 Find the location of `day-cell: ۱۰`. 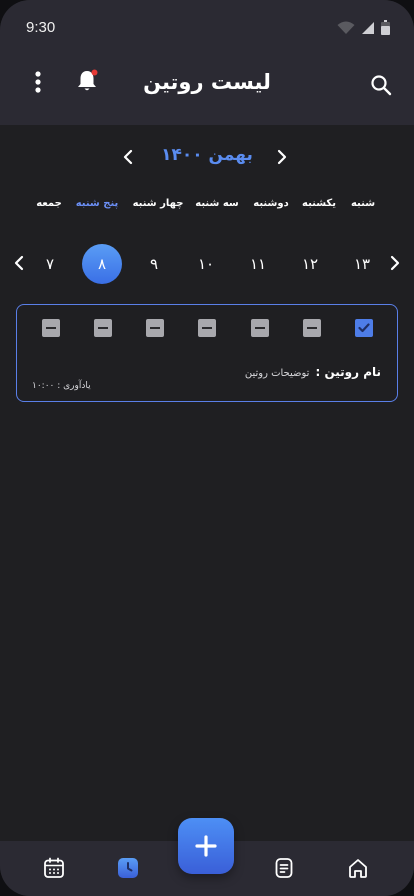

day-cell: ۱۰ is located at coordinates (206, 264).